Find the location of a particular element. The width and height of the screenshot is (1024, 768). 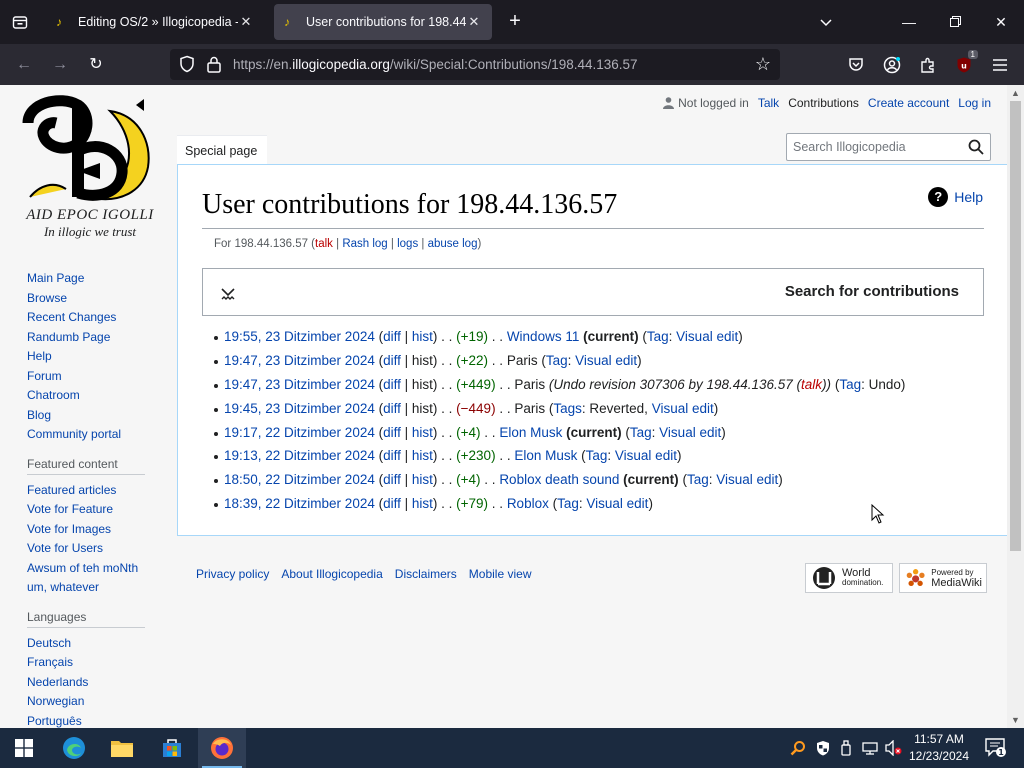

scroll-down-arrow-icon: ▼ is located at coordinates (1015, 720).